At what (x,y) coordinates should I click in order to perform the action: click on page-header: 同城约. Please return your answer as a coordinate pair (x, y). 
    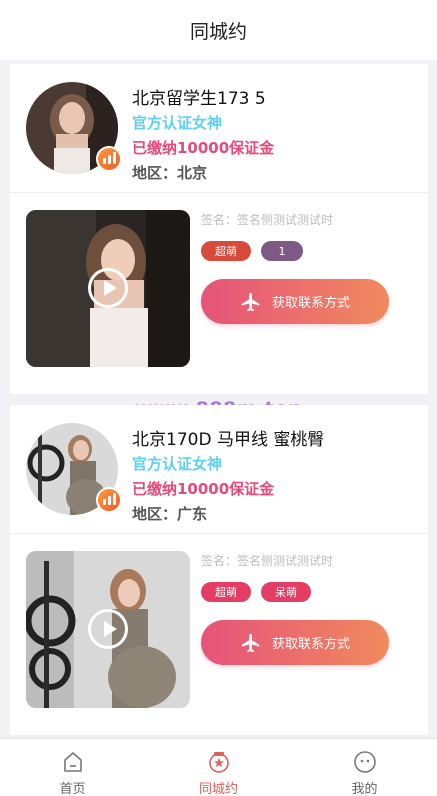
    Looking at the image, I should click on (218, 30).